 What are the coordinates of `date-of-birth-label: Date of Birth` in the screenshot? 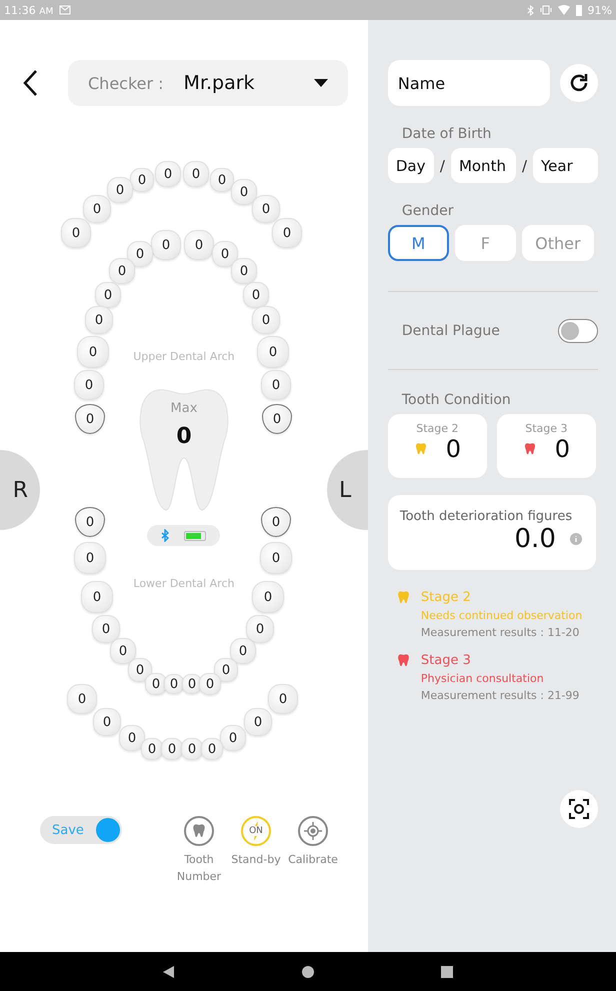 It's located at (447, 134).